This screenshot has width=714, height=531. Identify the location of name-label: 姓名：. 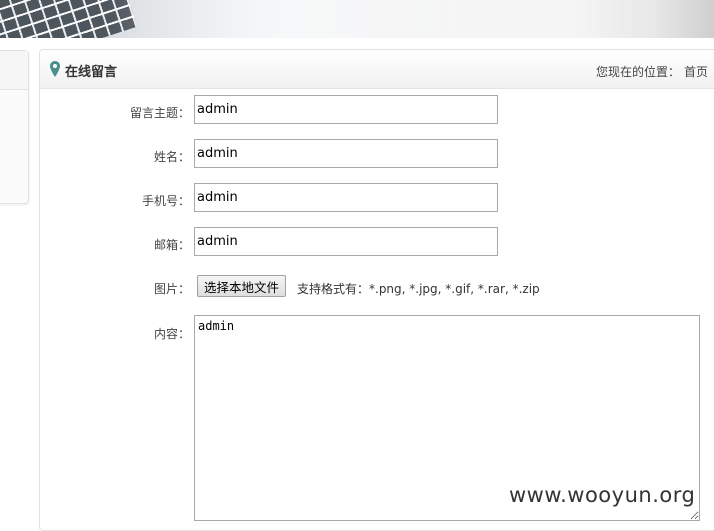
(171, 157).